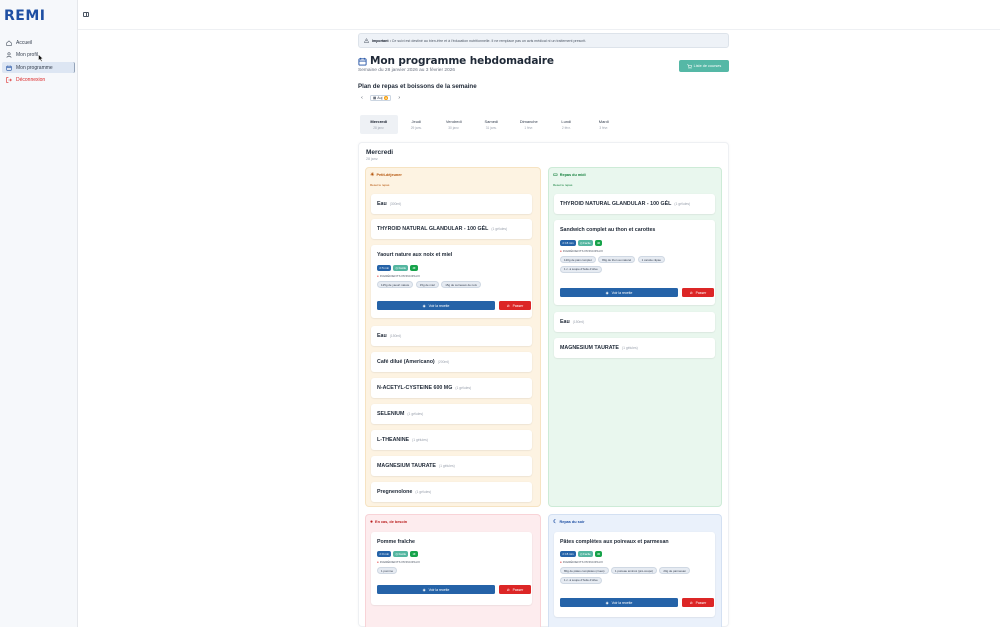 This screenshot has height=627, width=1000. Describe the element at coordinates (38, 67) in the screenshot. I see `sidebar-item-programme: Mon programme` at that location.